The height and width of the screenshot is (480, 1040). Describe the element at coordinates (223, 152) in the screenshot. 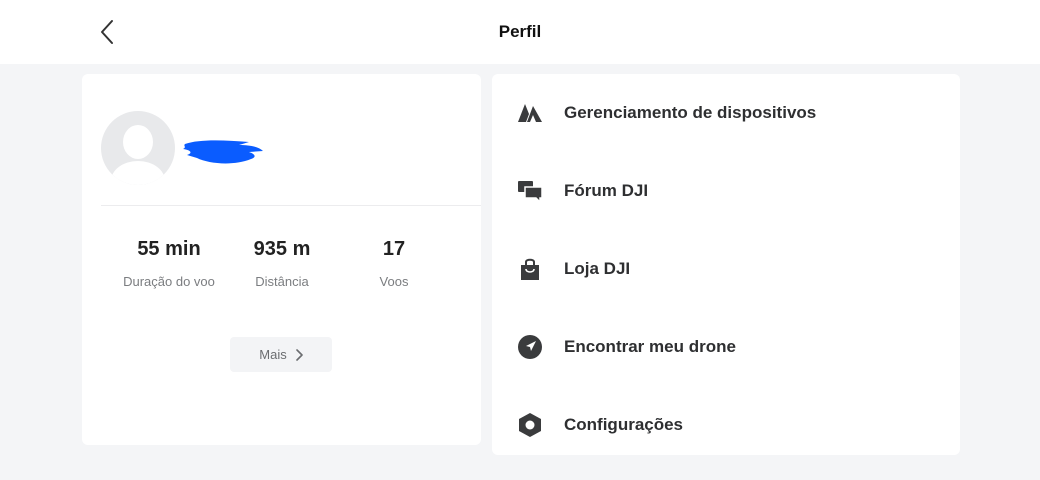

I see `username-redaction` at that location.